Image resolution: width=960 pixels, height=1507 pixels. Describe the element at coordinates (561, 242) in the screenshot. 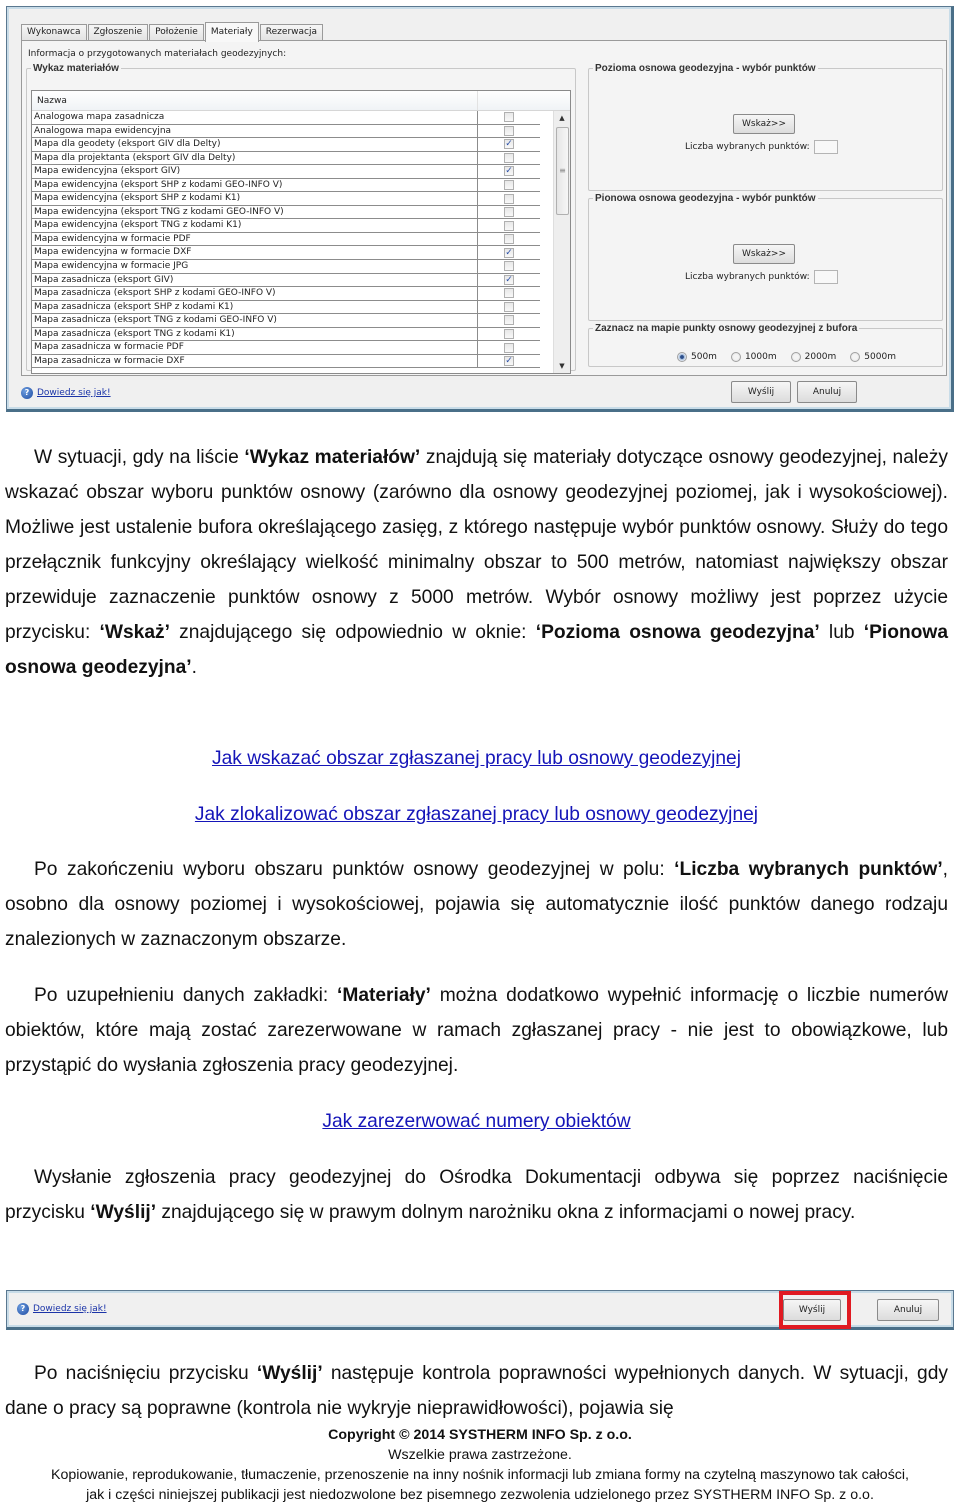

I see `table-scrollbar: ▲ ≡ ▼` at that location.